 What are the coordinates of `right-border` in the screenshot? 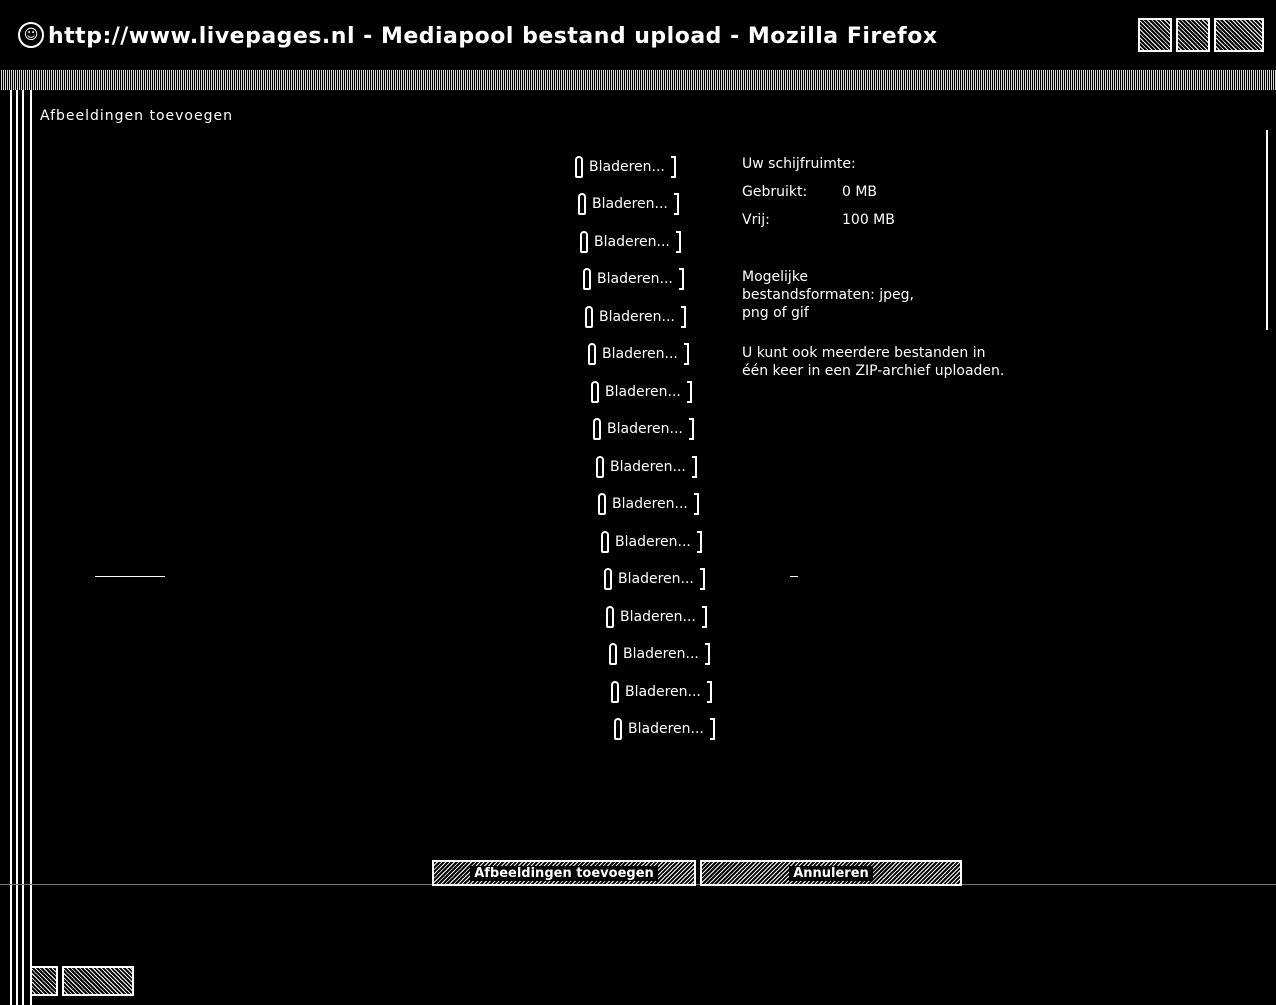 It's located at (1267, 230).